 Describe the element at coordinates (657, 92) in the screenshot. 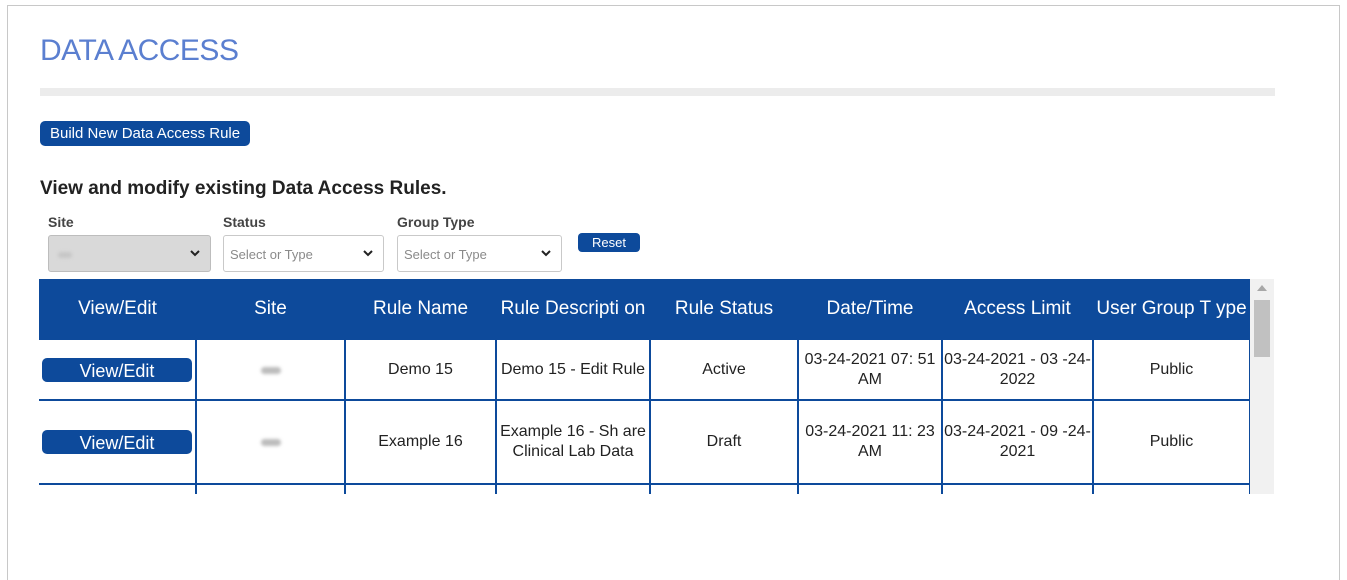

I see `title-divider` at that location.